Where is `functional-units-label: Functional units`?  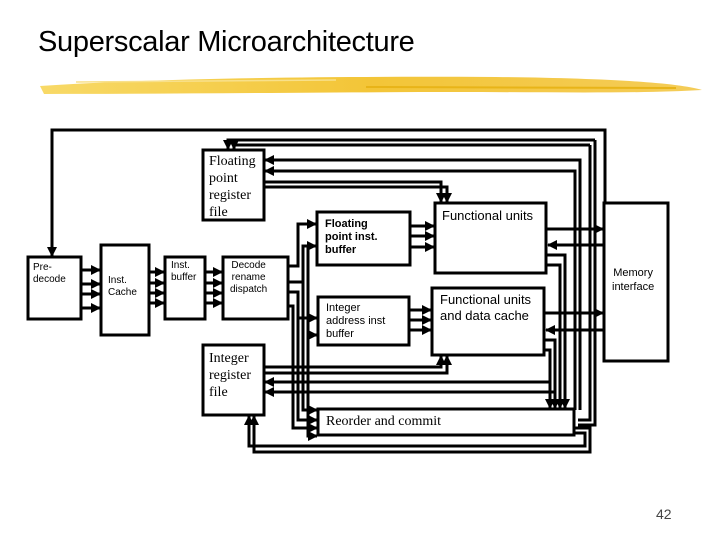
functional-units-label: Functional units is located at coordinates (488, 215).